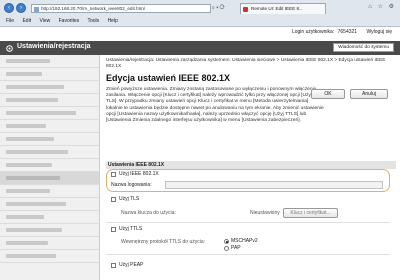  I want to click on back-icon: ‹, so click(9, 8).